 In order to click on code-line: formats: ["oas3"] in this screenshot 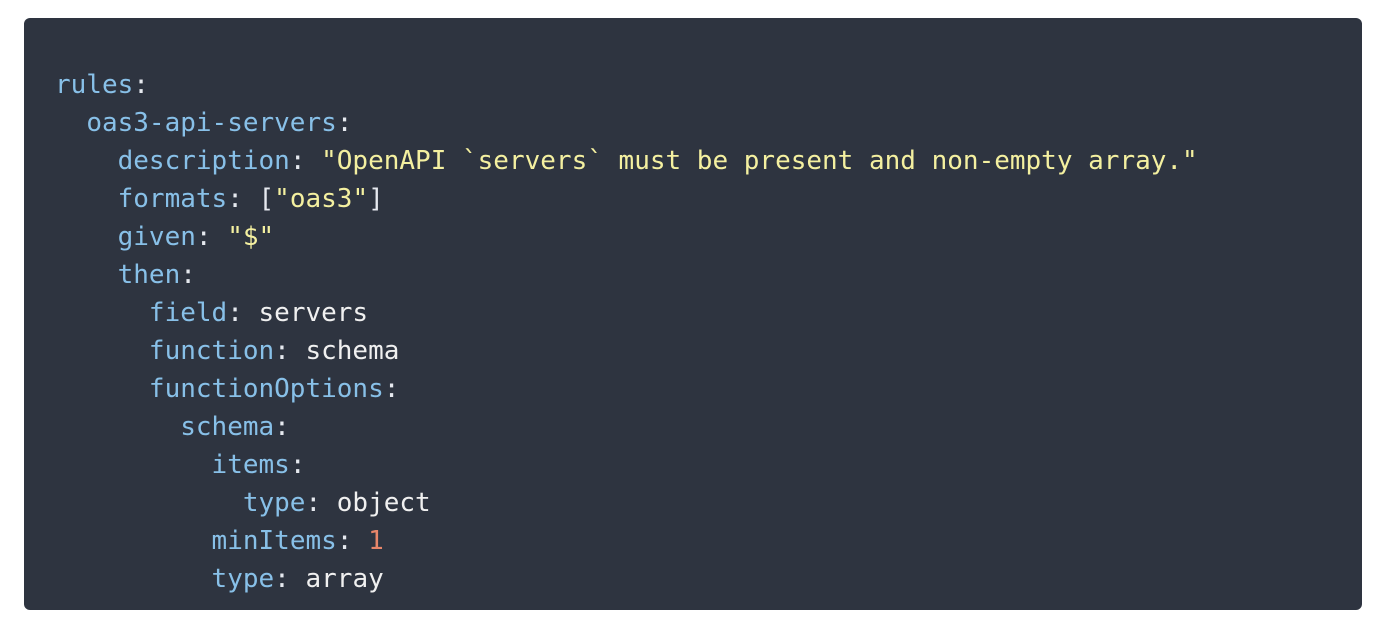, I will do `click(250, 199)`.